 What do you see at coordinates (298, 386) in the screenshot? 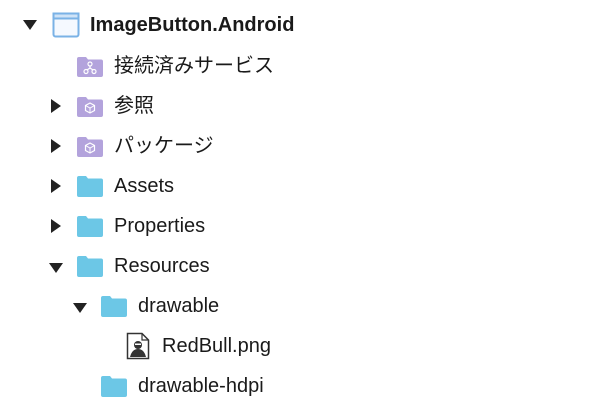
I see `tree-row-drawable-hdpi: drawable-hdpi` at bounding box center [298, 386].